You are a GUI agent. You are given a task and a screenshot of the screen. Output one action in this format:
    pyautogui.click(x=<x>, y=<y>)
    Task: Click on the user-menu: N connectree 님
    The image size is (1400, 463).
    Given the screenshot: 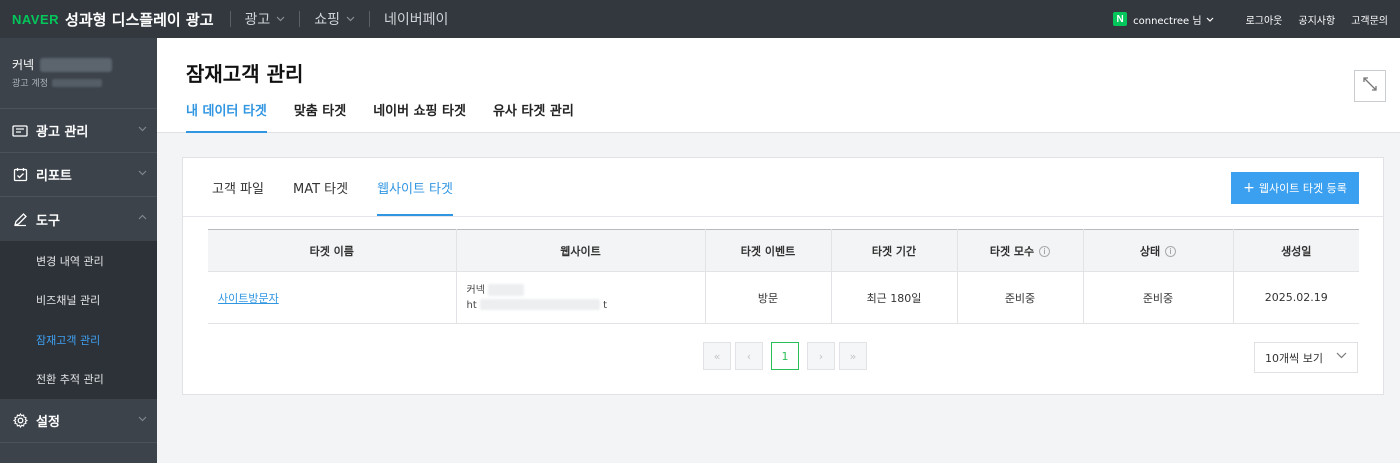 What is the action you would take?
    pyautogui.click(x=1163, y=19)
    